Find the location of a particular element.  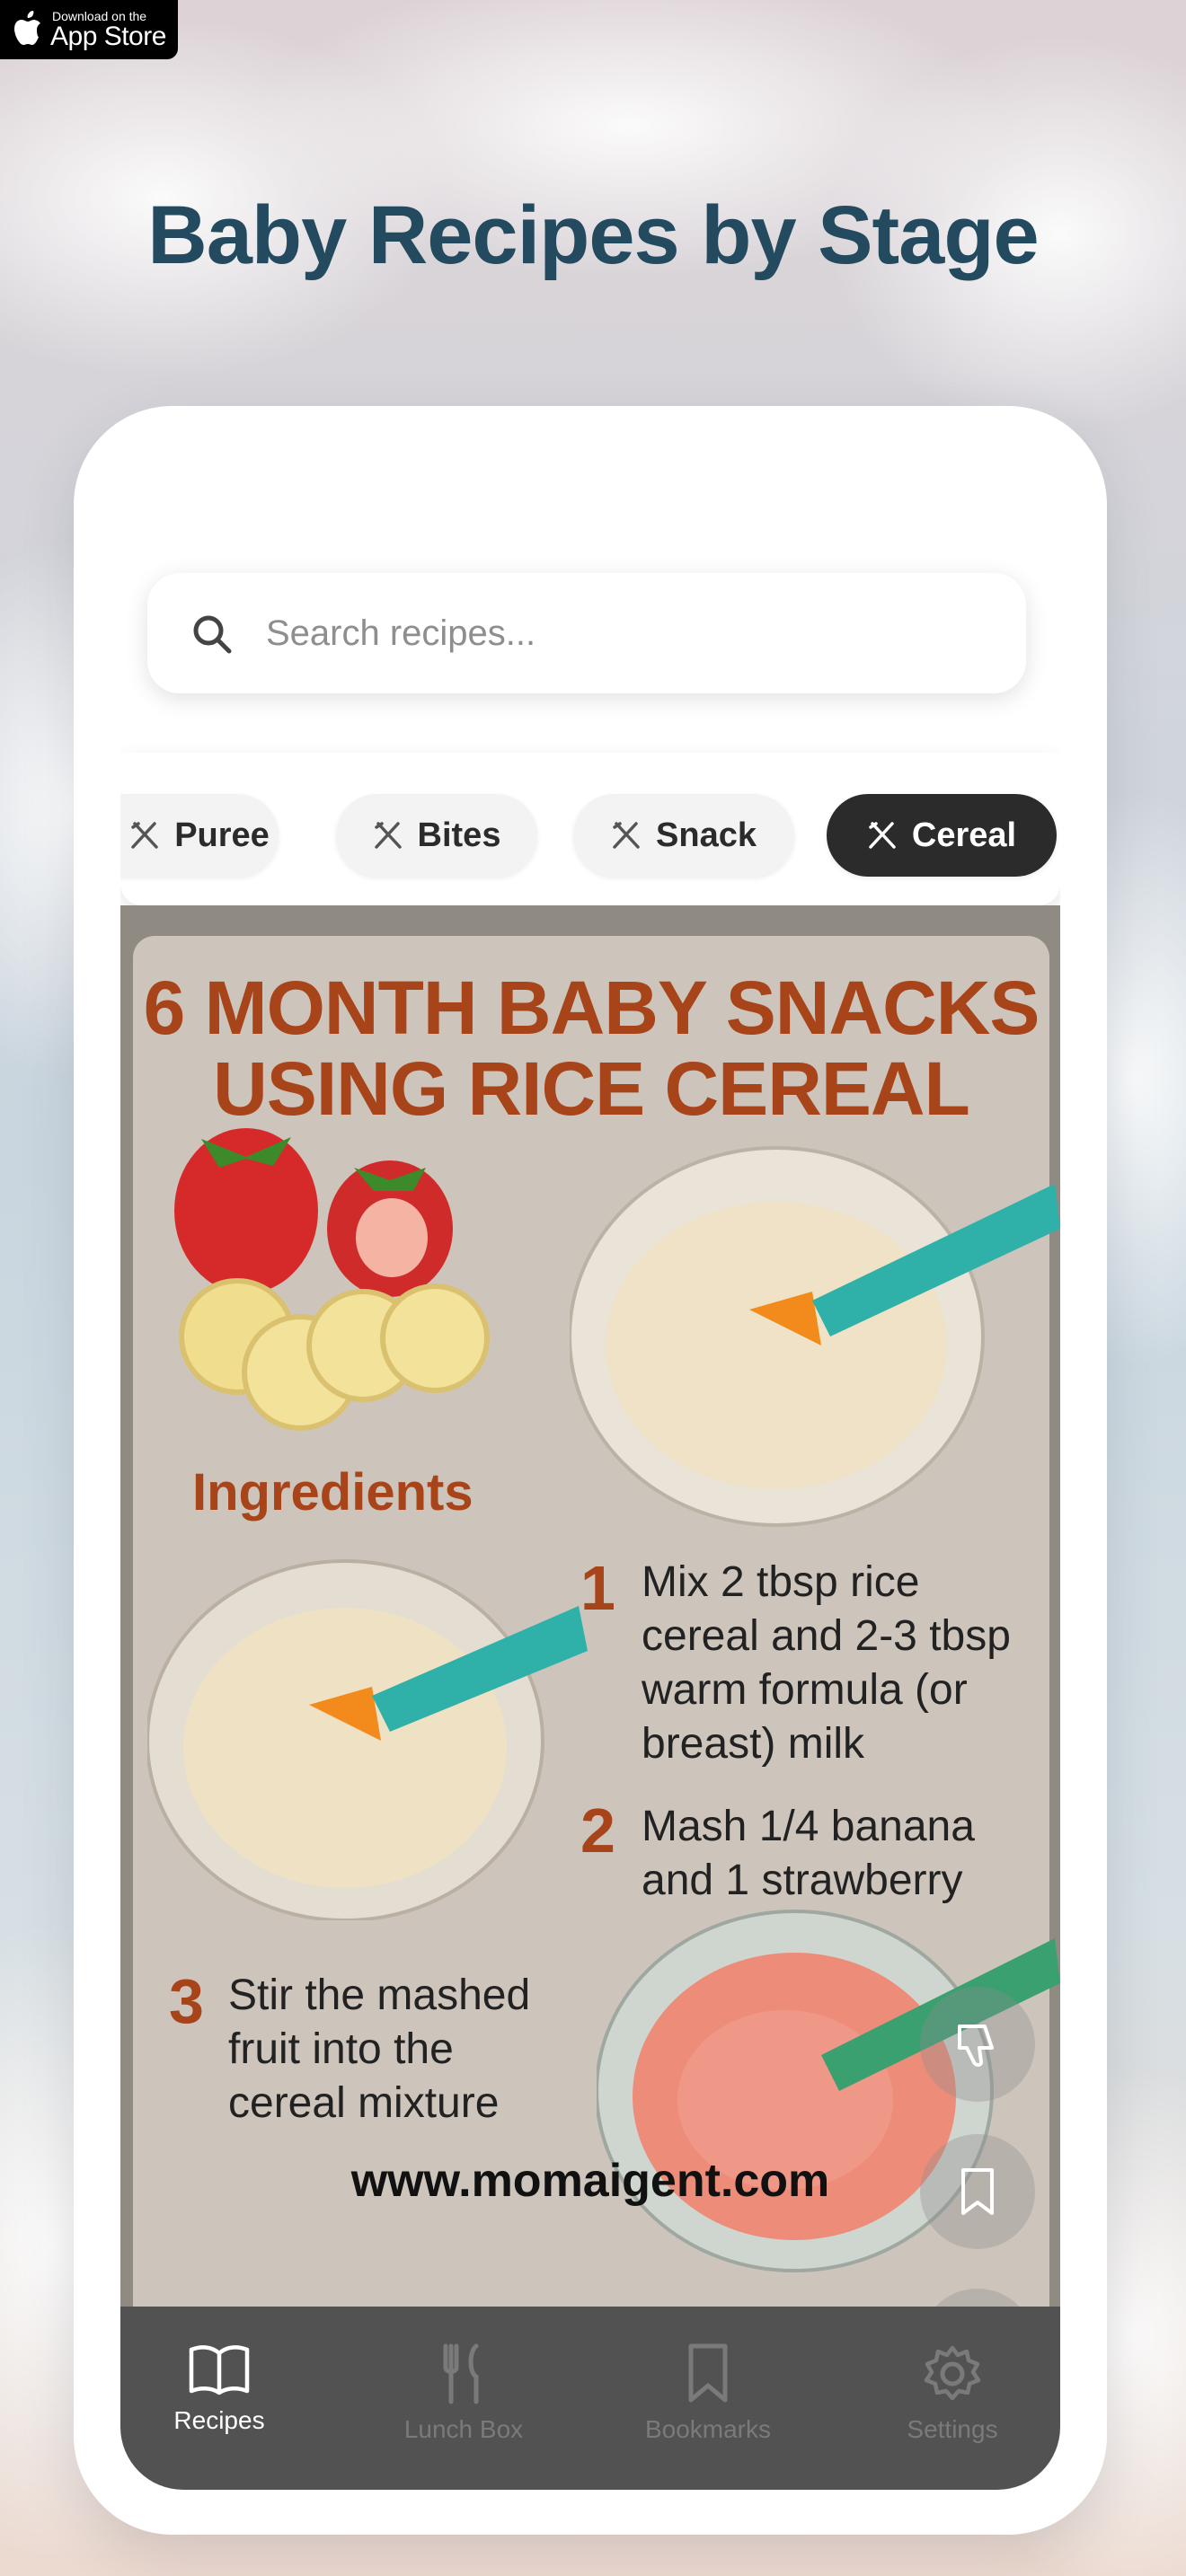

cereal-bowl-top-image is located at coordinates (815, 1336).